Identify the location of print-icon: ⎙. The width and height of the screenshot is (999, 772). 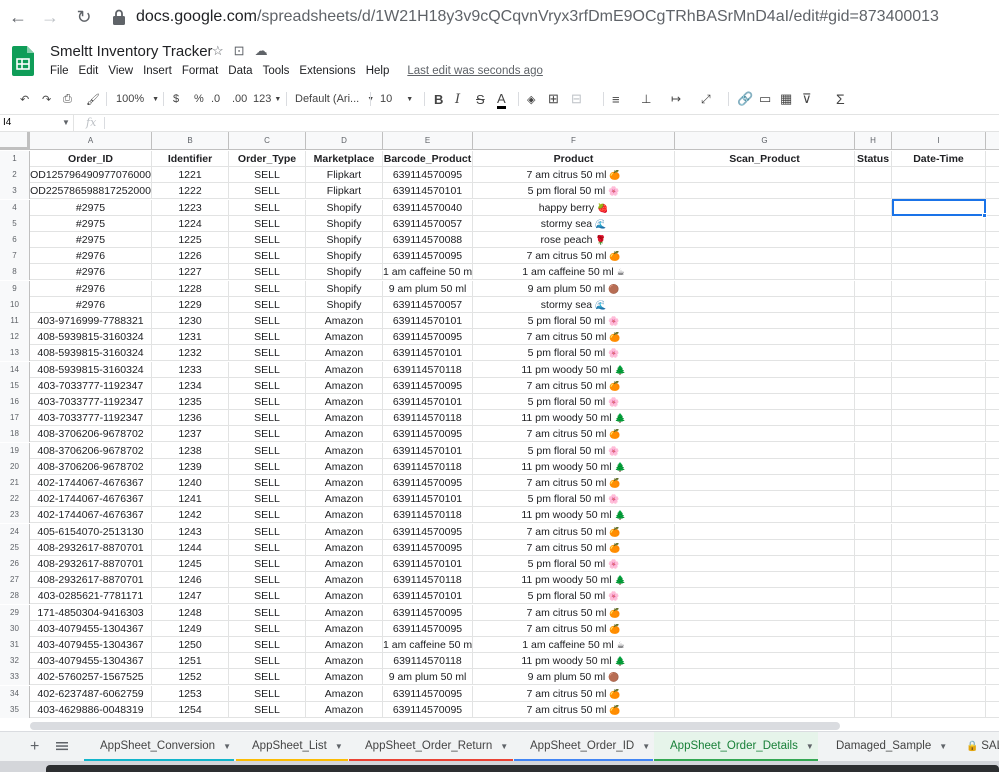
(67, 99).